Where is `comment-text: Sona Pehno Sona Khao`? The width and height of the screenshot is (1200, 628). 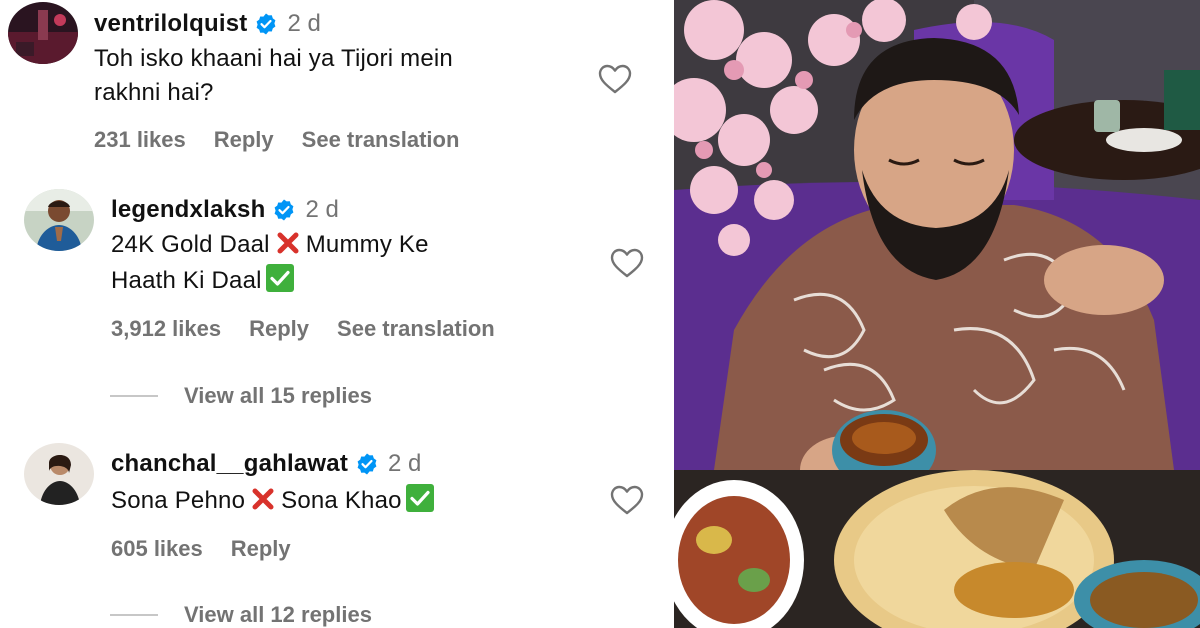
comment-text: Sona Pehno Sona Khao is located at coordinates (273, 500).